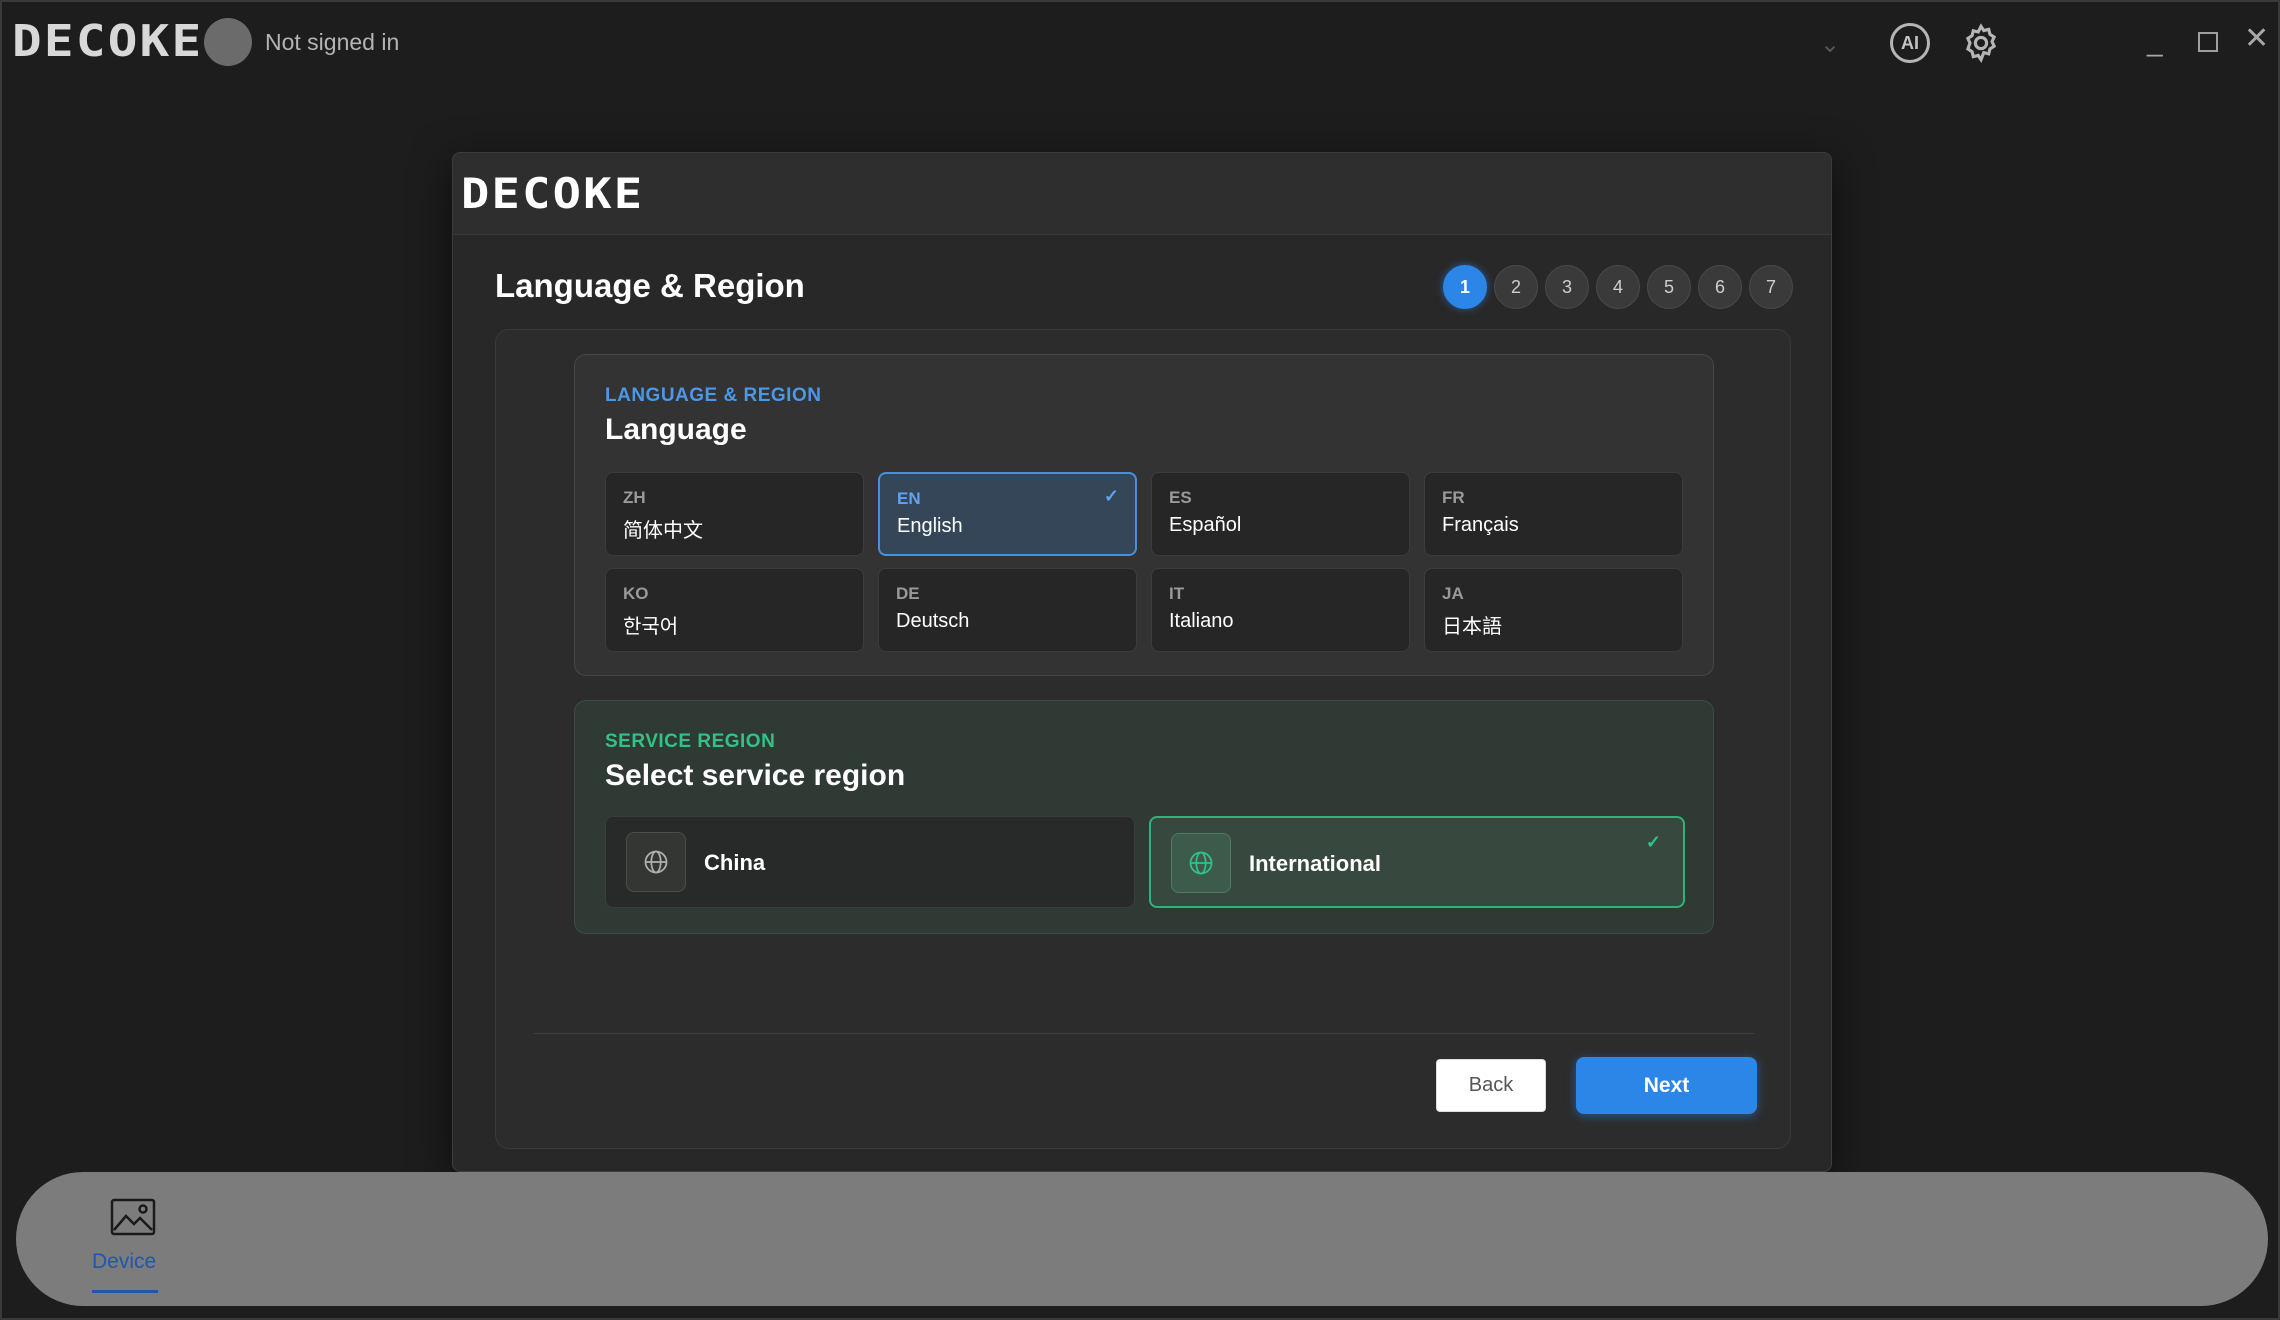 The height and width of the screenshot is (1320, 2280). Describe the element at coordinates (1516, 287) in the screenshot. I see `step-2: 2` at that location.